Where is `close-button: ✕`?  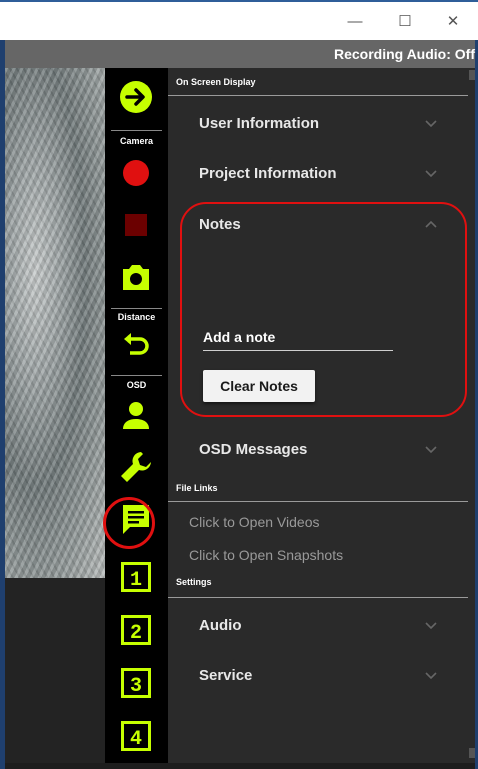
close-button: ✕ is located at coordinates (453, 22).